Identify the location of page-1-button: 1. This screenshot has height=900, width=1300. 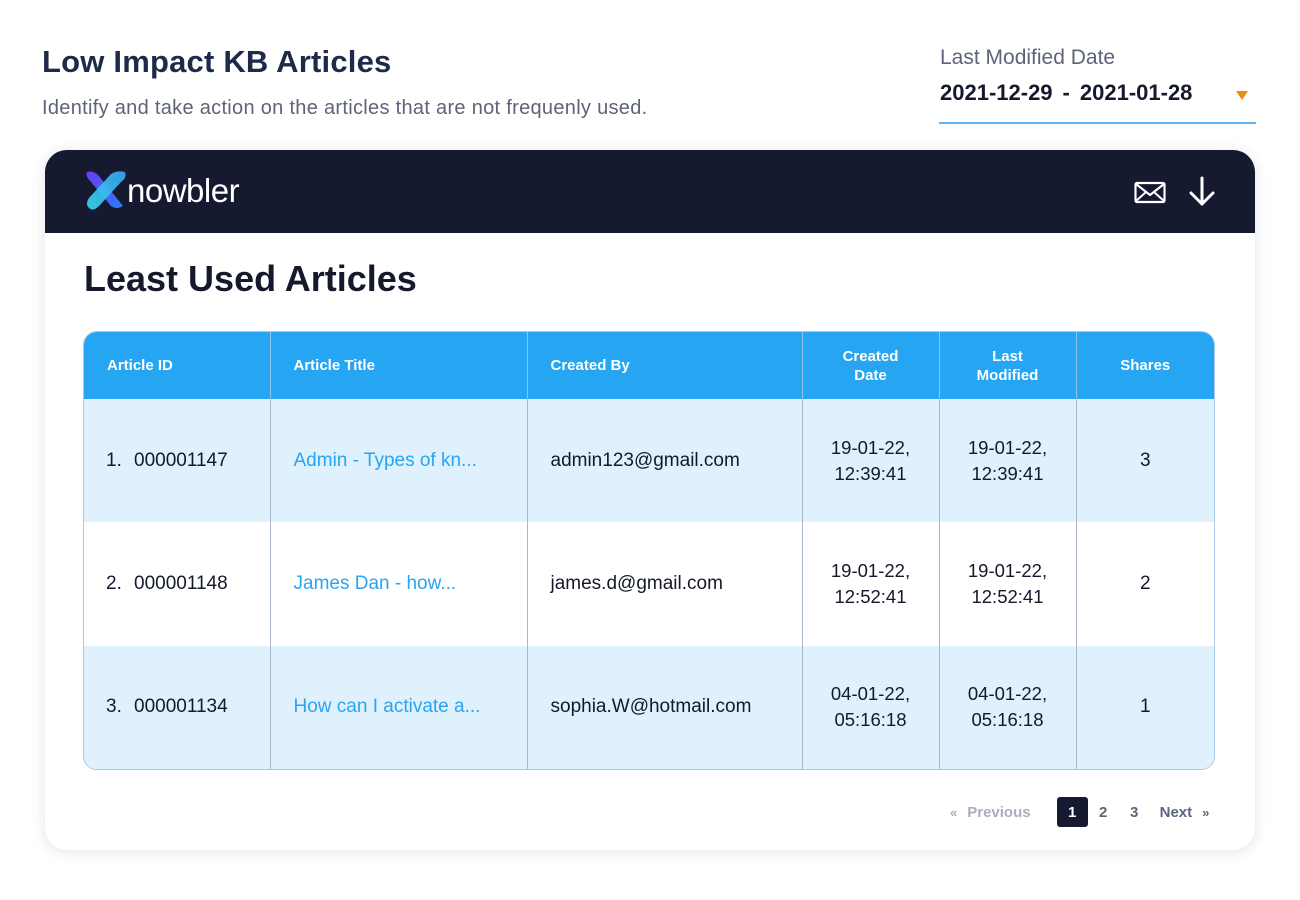
(1072, 812).